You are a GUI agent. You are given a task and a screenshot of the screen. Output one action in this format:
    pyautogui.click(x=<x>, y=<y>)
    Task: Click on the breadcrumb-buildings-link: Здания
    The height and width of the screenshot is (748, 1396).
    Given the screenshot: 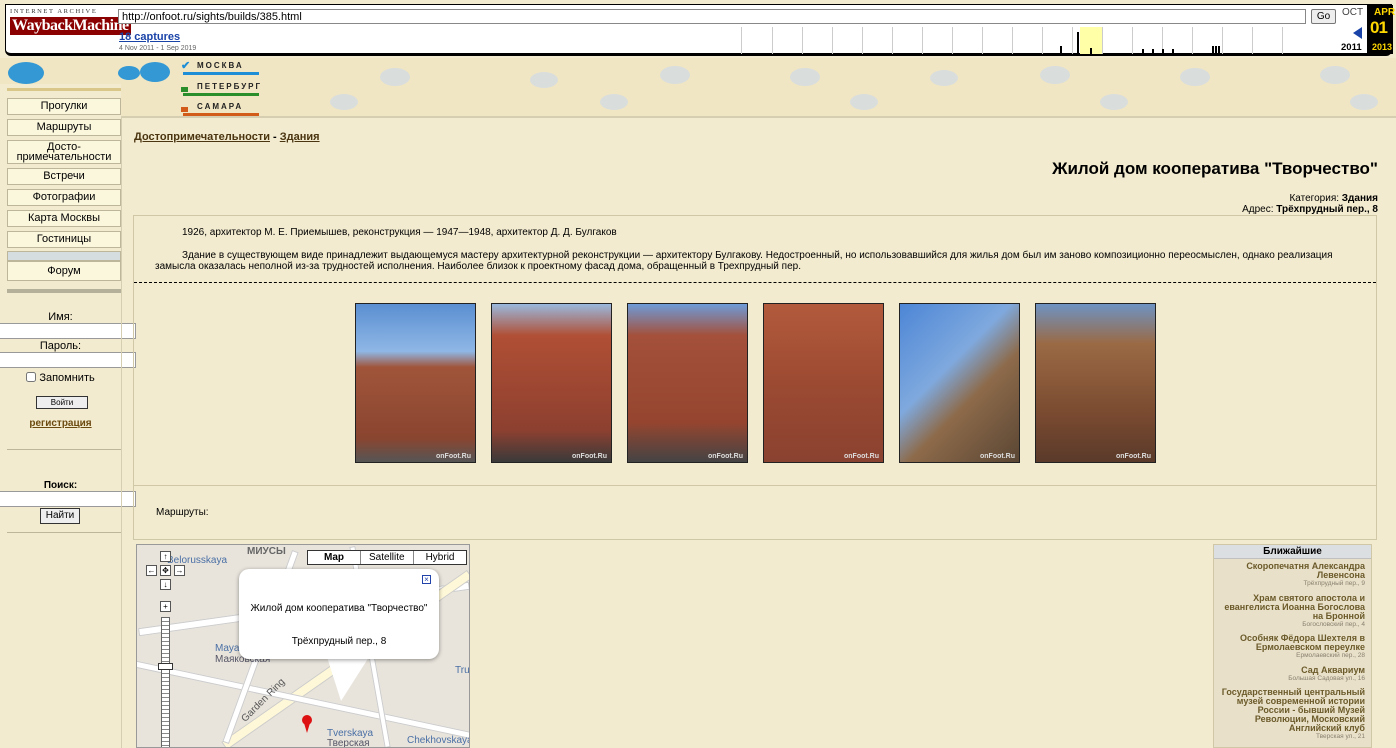 What is the action you would take?
    pyautogui.click(x=300, y=137)
    